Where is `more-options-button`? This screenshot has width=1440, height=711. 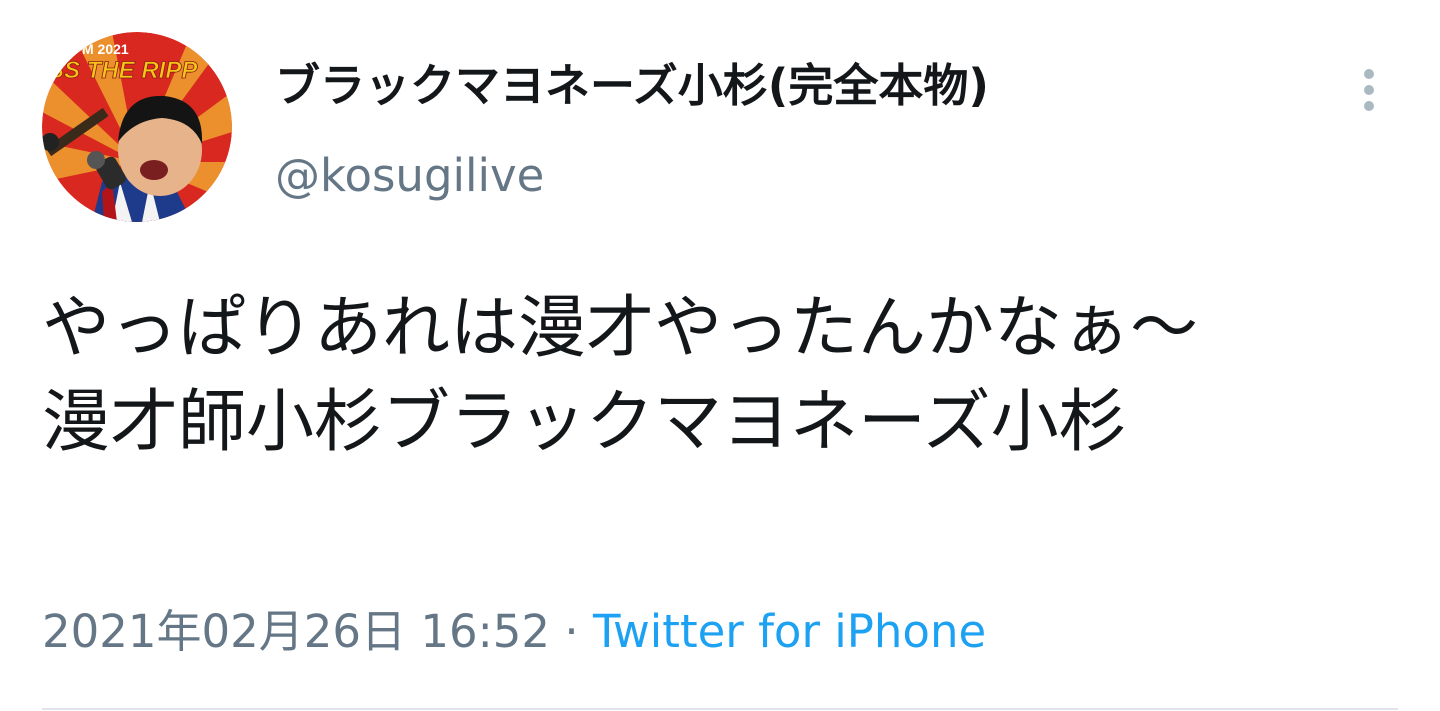
more-options-button is located at coordinates (1369, 90).